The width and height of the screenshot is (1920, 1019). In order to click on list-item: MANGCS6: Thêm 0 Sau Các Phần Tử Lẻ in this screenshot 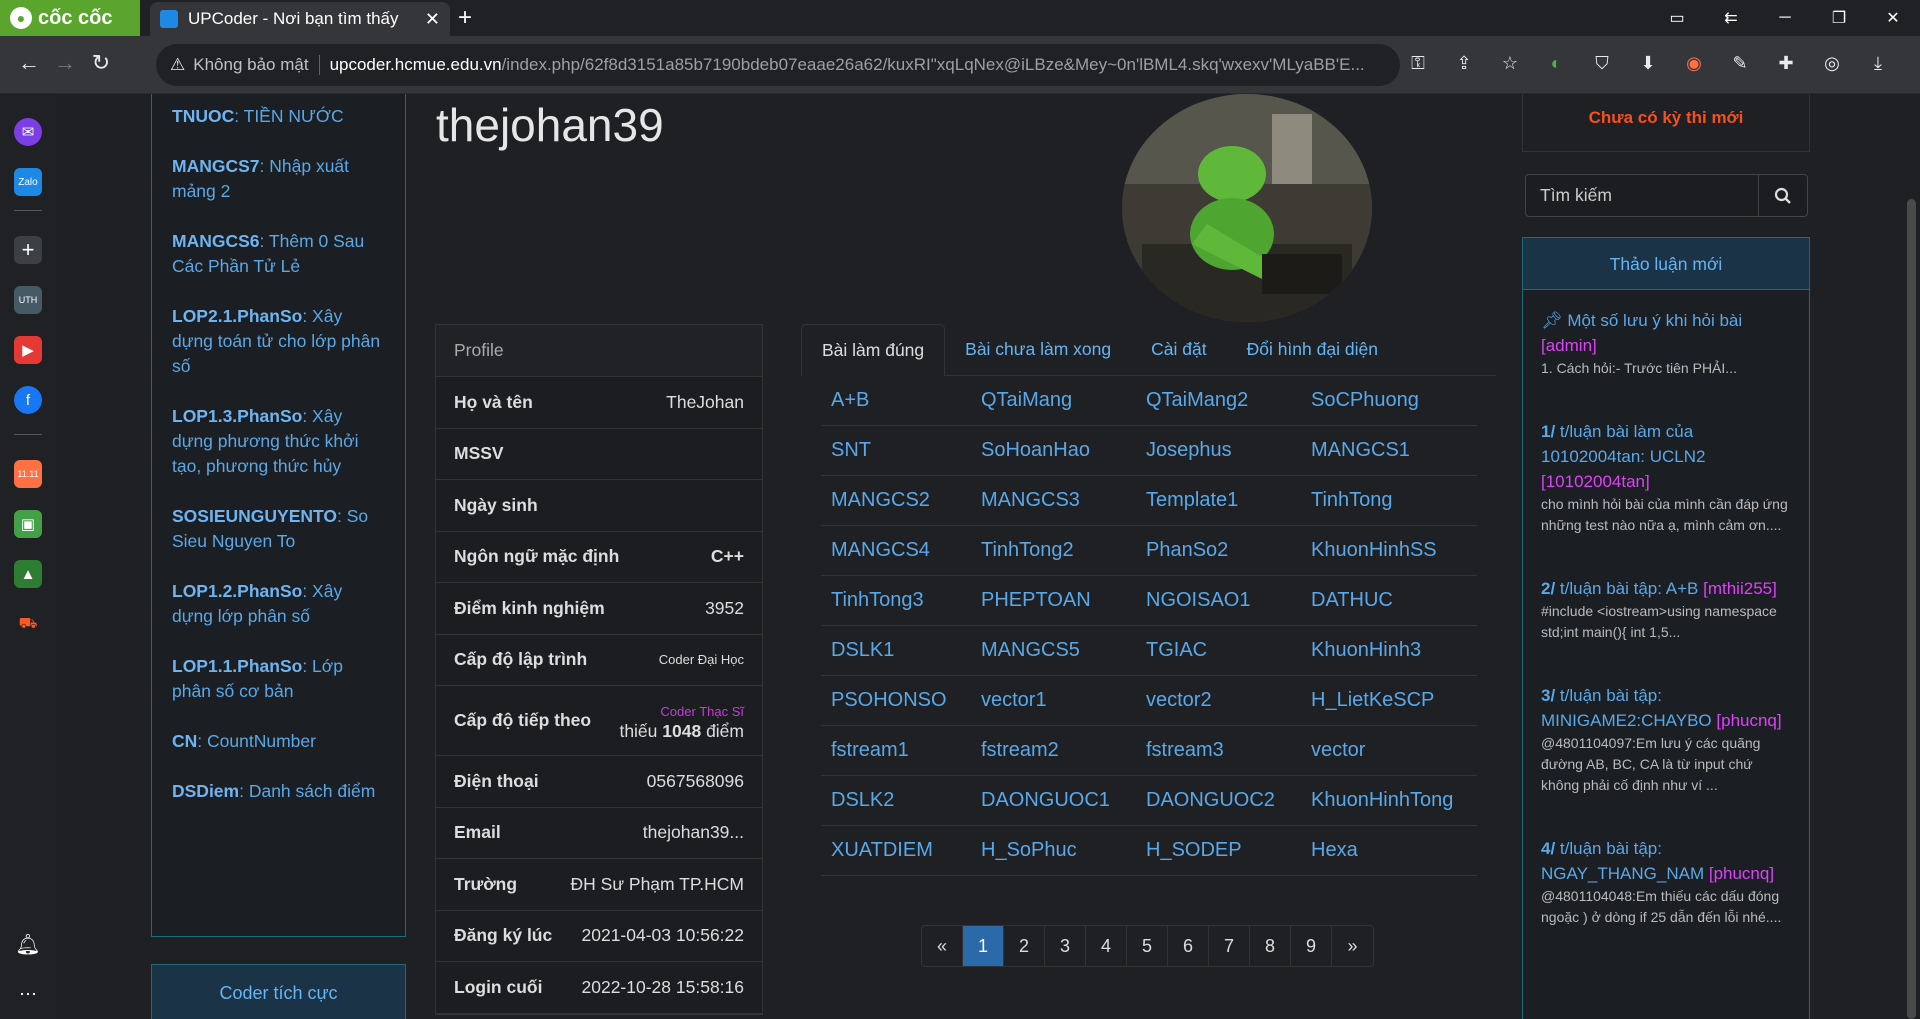, I will do `click(278, 254)`.